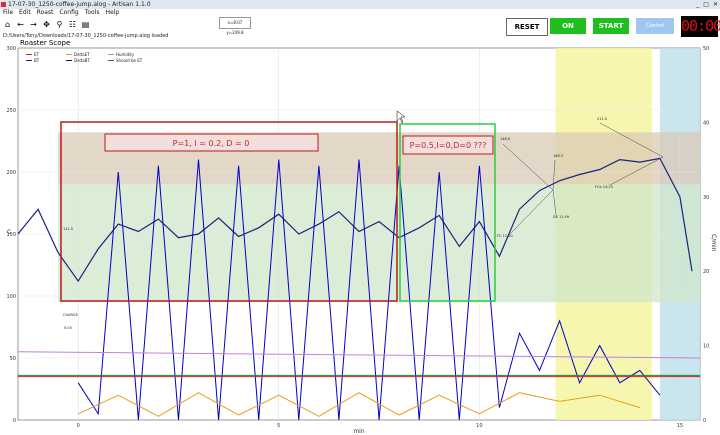 The width and height of the screenshot is (720, 435). I want to click on legend-entry: BT, so click(37, 60).